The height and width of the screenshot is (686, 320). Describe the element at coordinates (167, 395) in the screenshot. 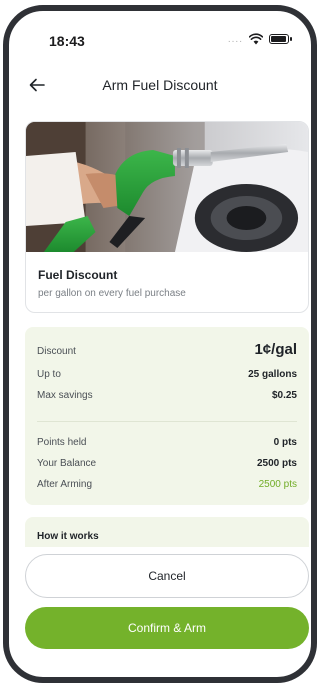

I see `max-savings-row: Max savings $0.25` at that location.